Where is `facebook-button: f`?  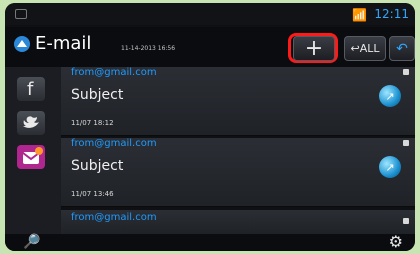 facebook-button: f is located at coordinates (31, 89).